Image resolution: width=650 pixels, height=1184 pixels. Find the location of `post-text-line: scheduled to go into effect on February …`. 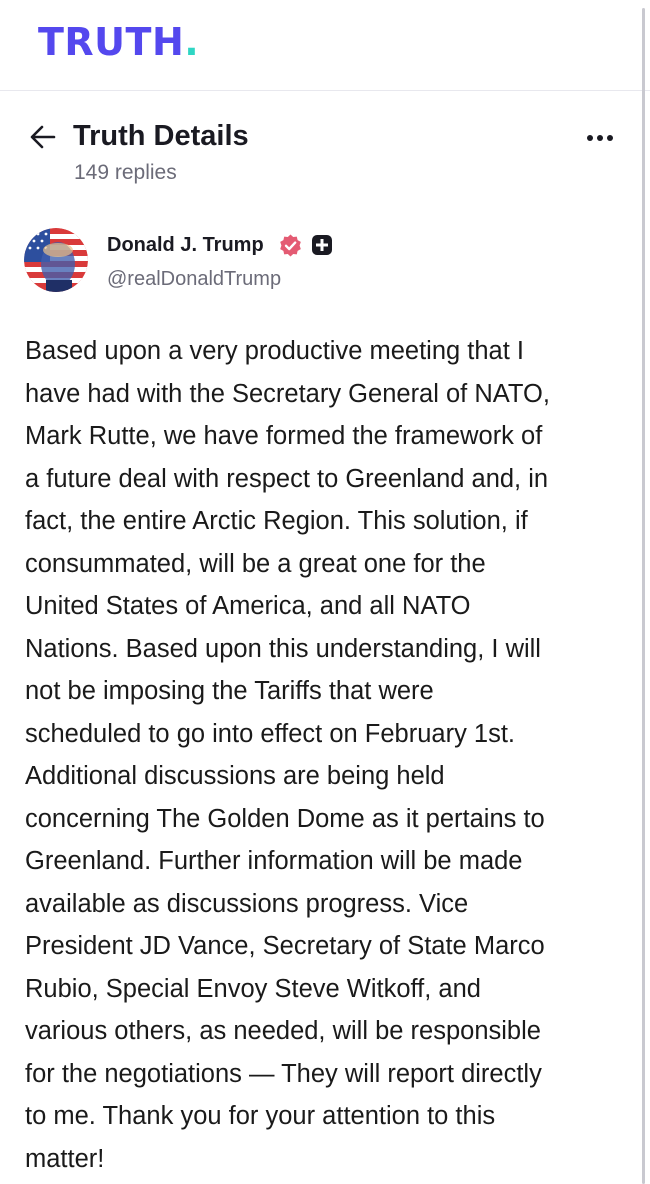

post-text-line: scheduled to go into effect on February … is located at coordinates (270, 733).